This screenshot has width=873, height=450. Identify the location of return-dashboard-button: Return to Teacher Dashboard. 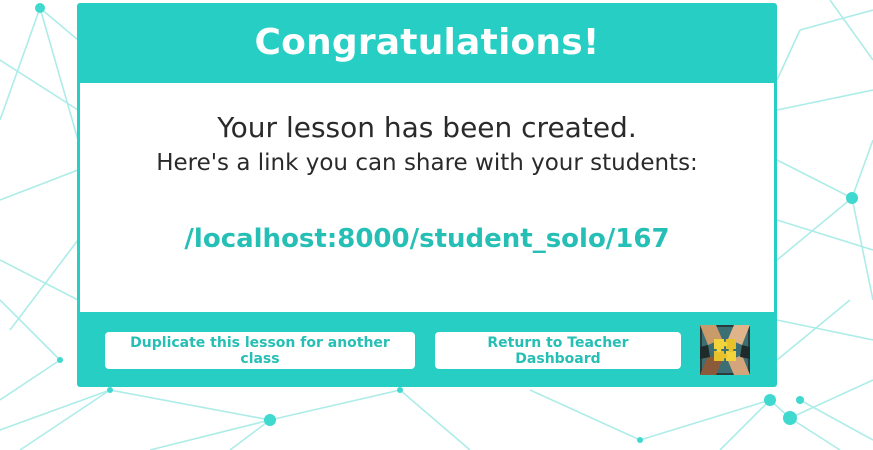
(558, 350).